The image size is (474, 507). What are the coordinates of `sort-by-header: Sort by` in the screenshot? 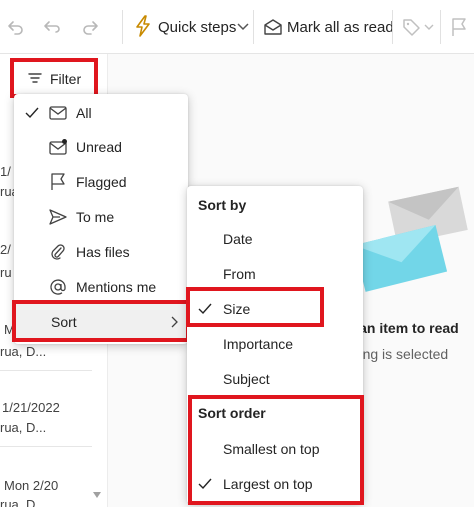 It's located at (222, 205).